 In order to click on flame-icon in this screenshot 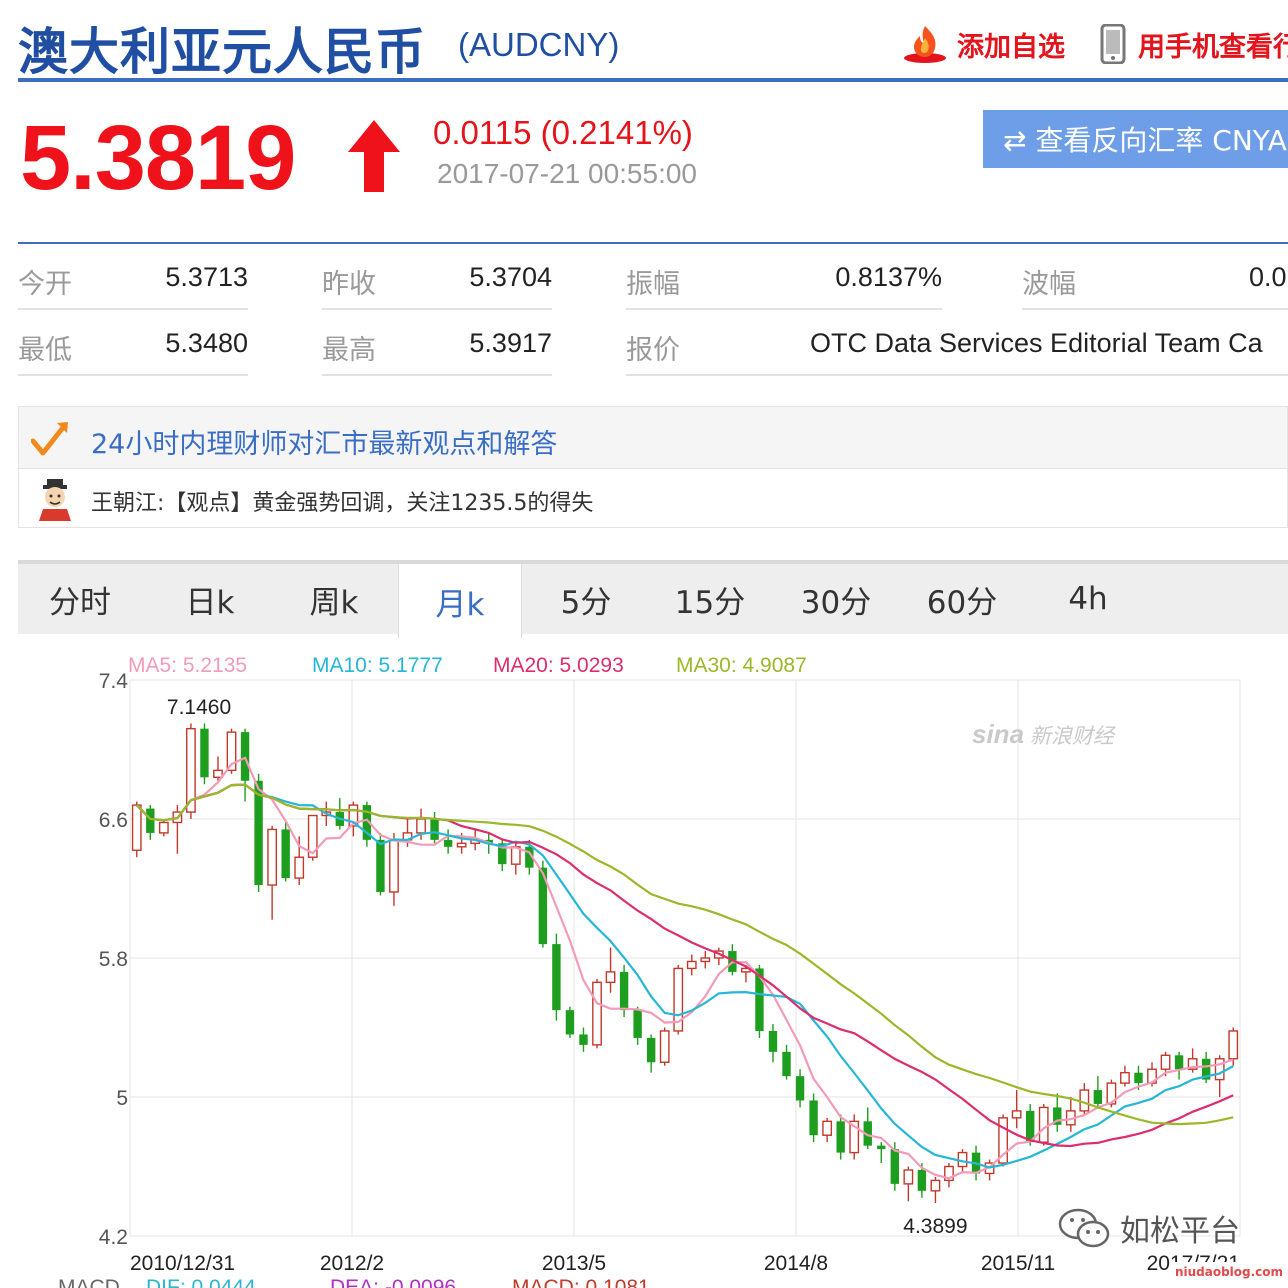, I will do `click(925, 44)`.